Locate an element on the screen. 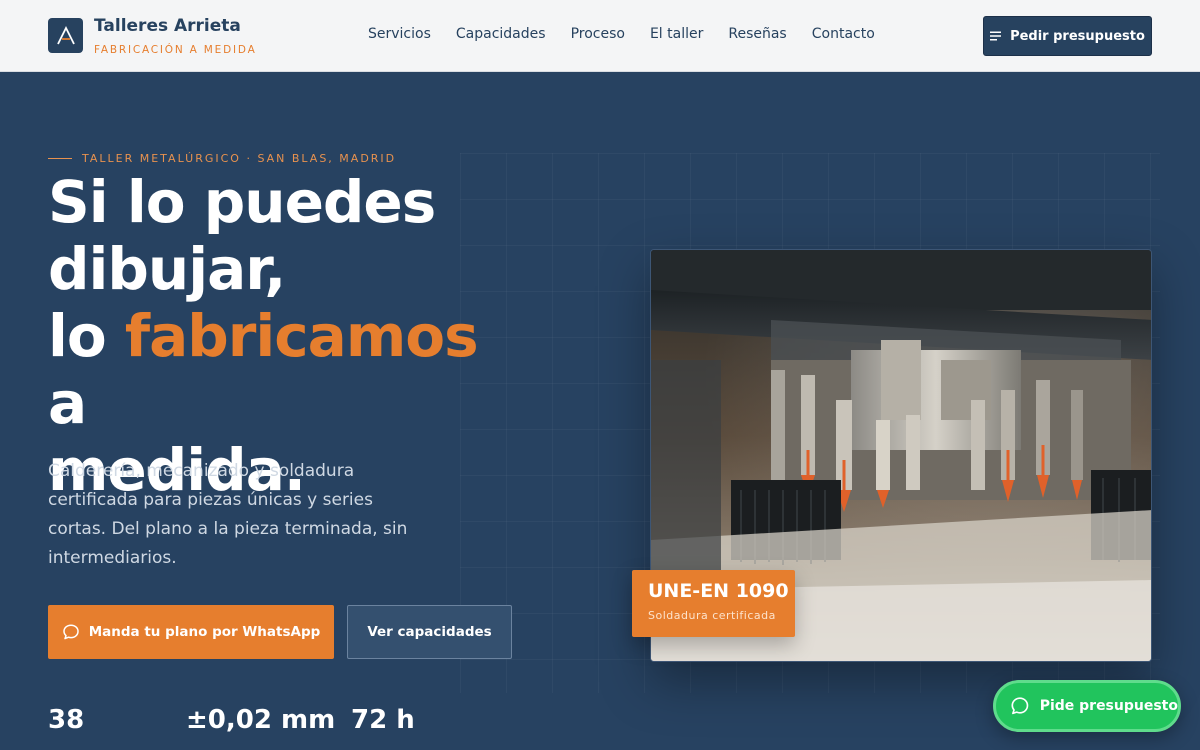  hero-eyebrow: TALLER METALÚRGICO · SAN BLAS, MADRID is located at coordinates (222, 158).